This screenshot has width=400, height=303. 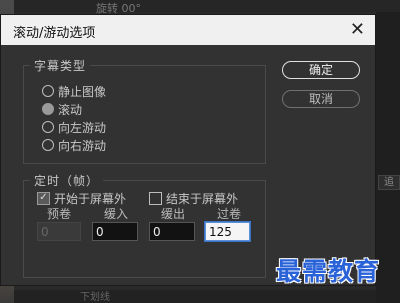 What do you see at coordinates (172, 231) in the screenshot?
I see `ease-out-input` at bounding box center [172, 231].